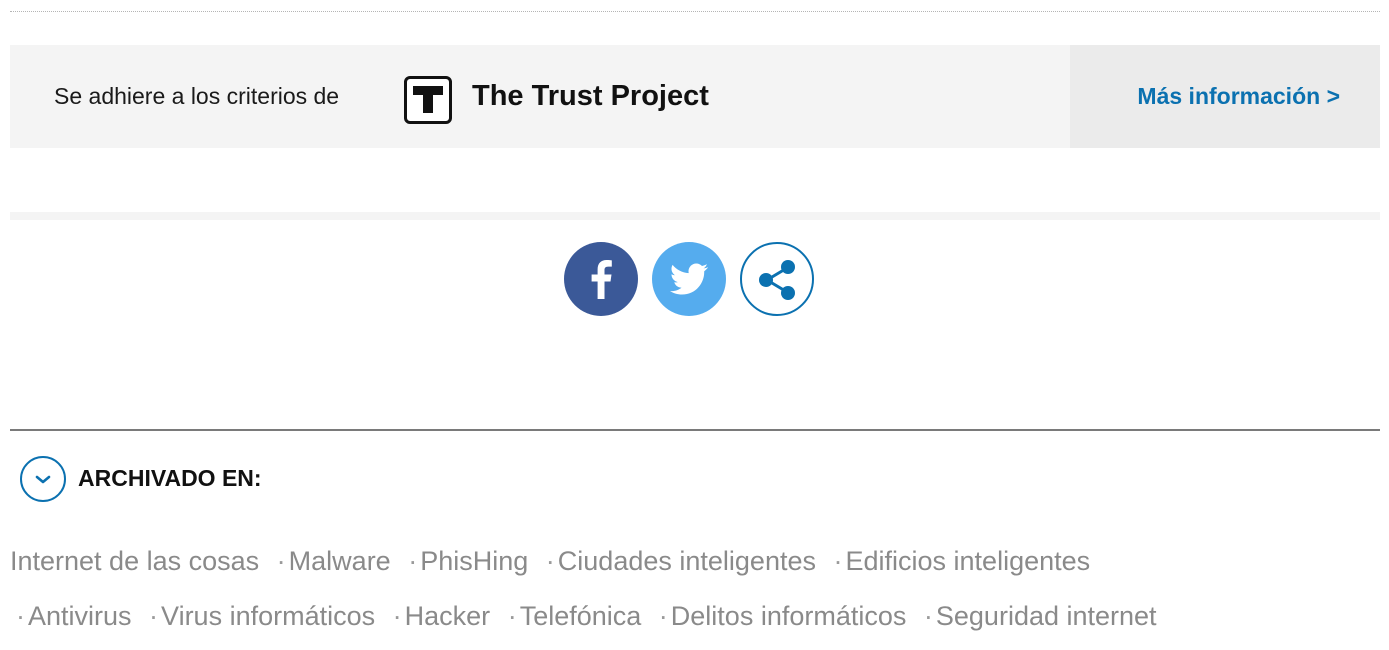 The width and height of the screenshot is (1389, 650). I want to click on tag-link: Edificios inteligentes, so click(968, 561).